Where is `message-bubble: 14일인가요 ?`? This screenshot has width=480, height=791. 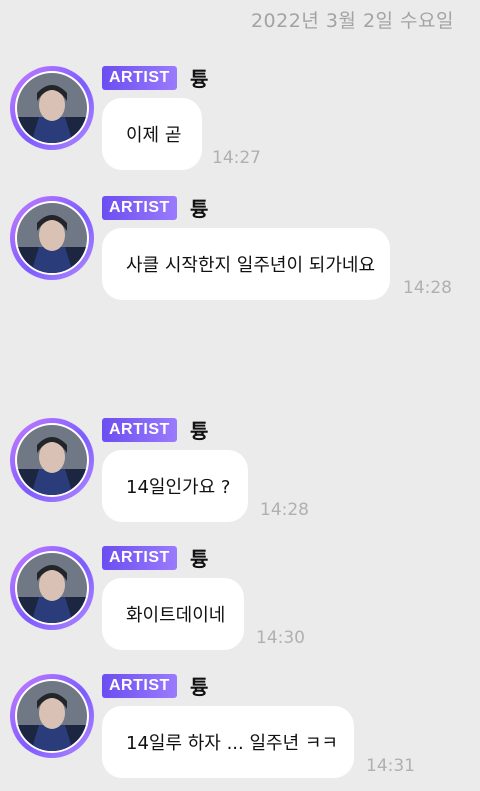
message-bubble: 14일인가요 ? is located at coordinates (175, 486).